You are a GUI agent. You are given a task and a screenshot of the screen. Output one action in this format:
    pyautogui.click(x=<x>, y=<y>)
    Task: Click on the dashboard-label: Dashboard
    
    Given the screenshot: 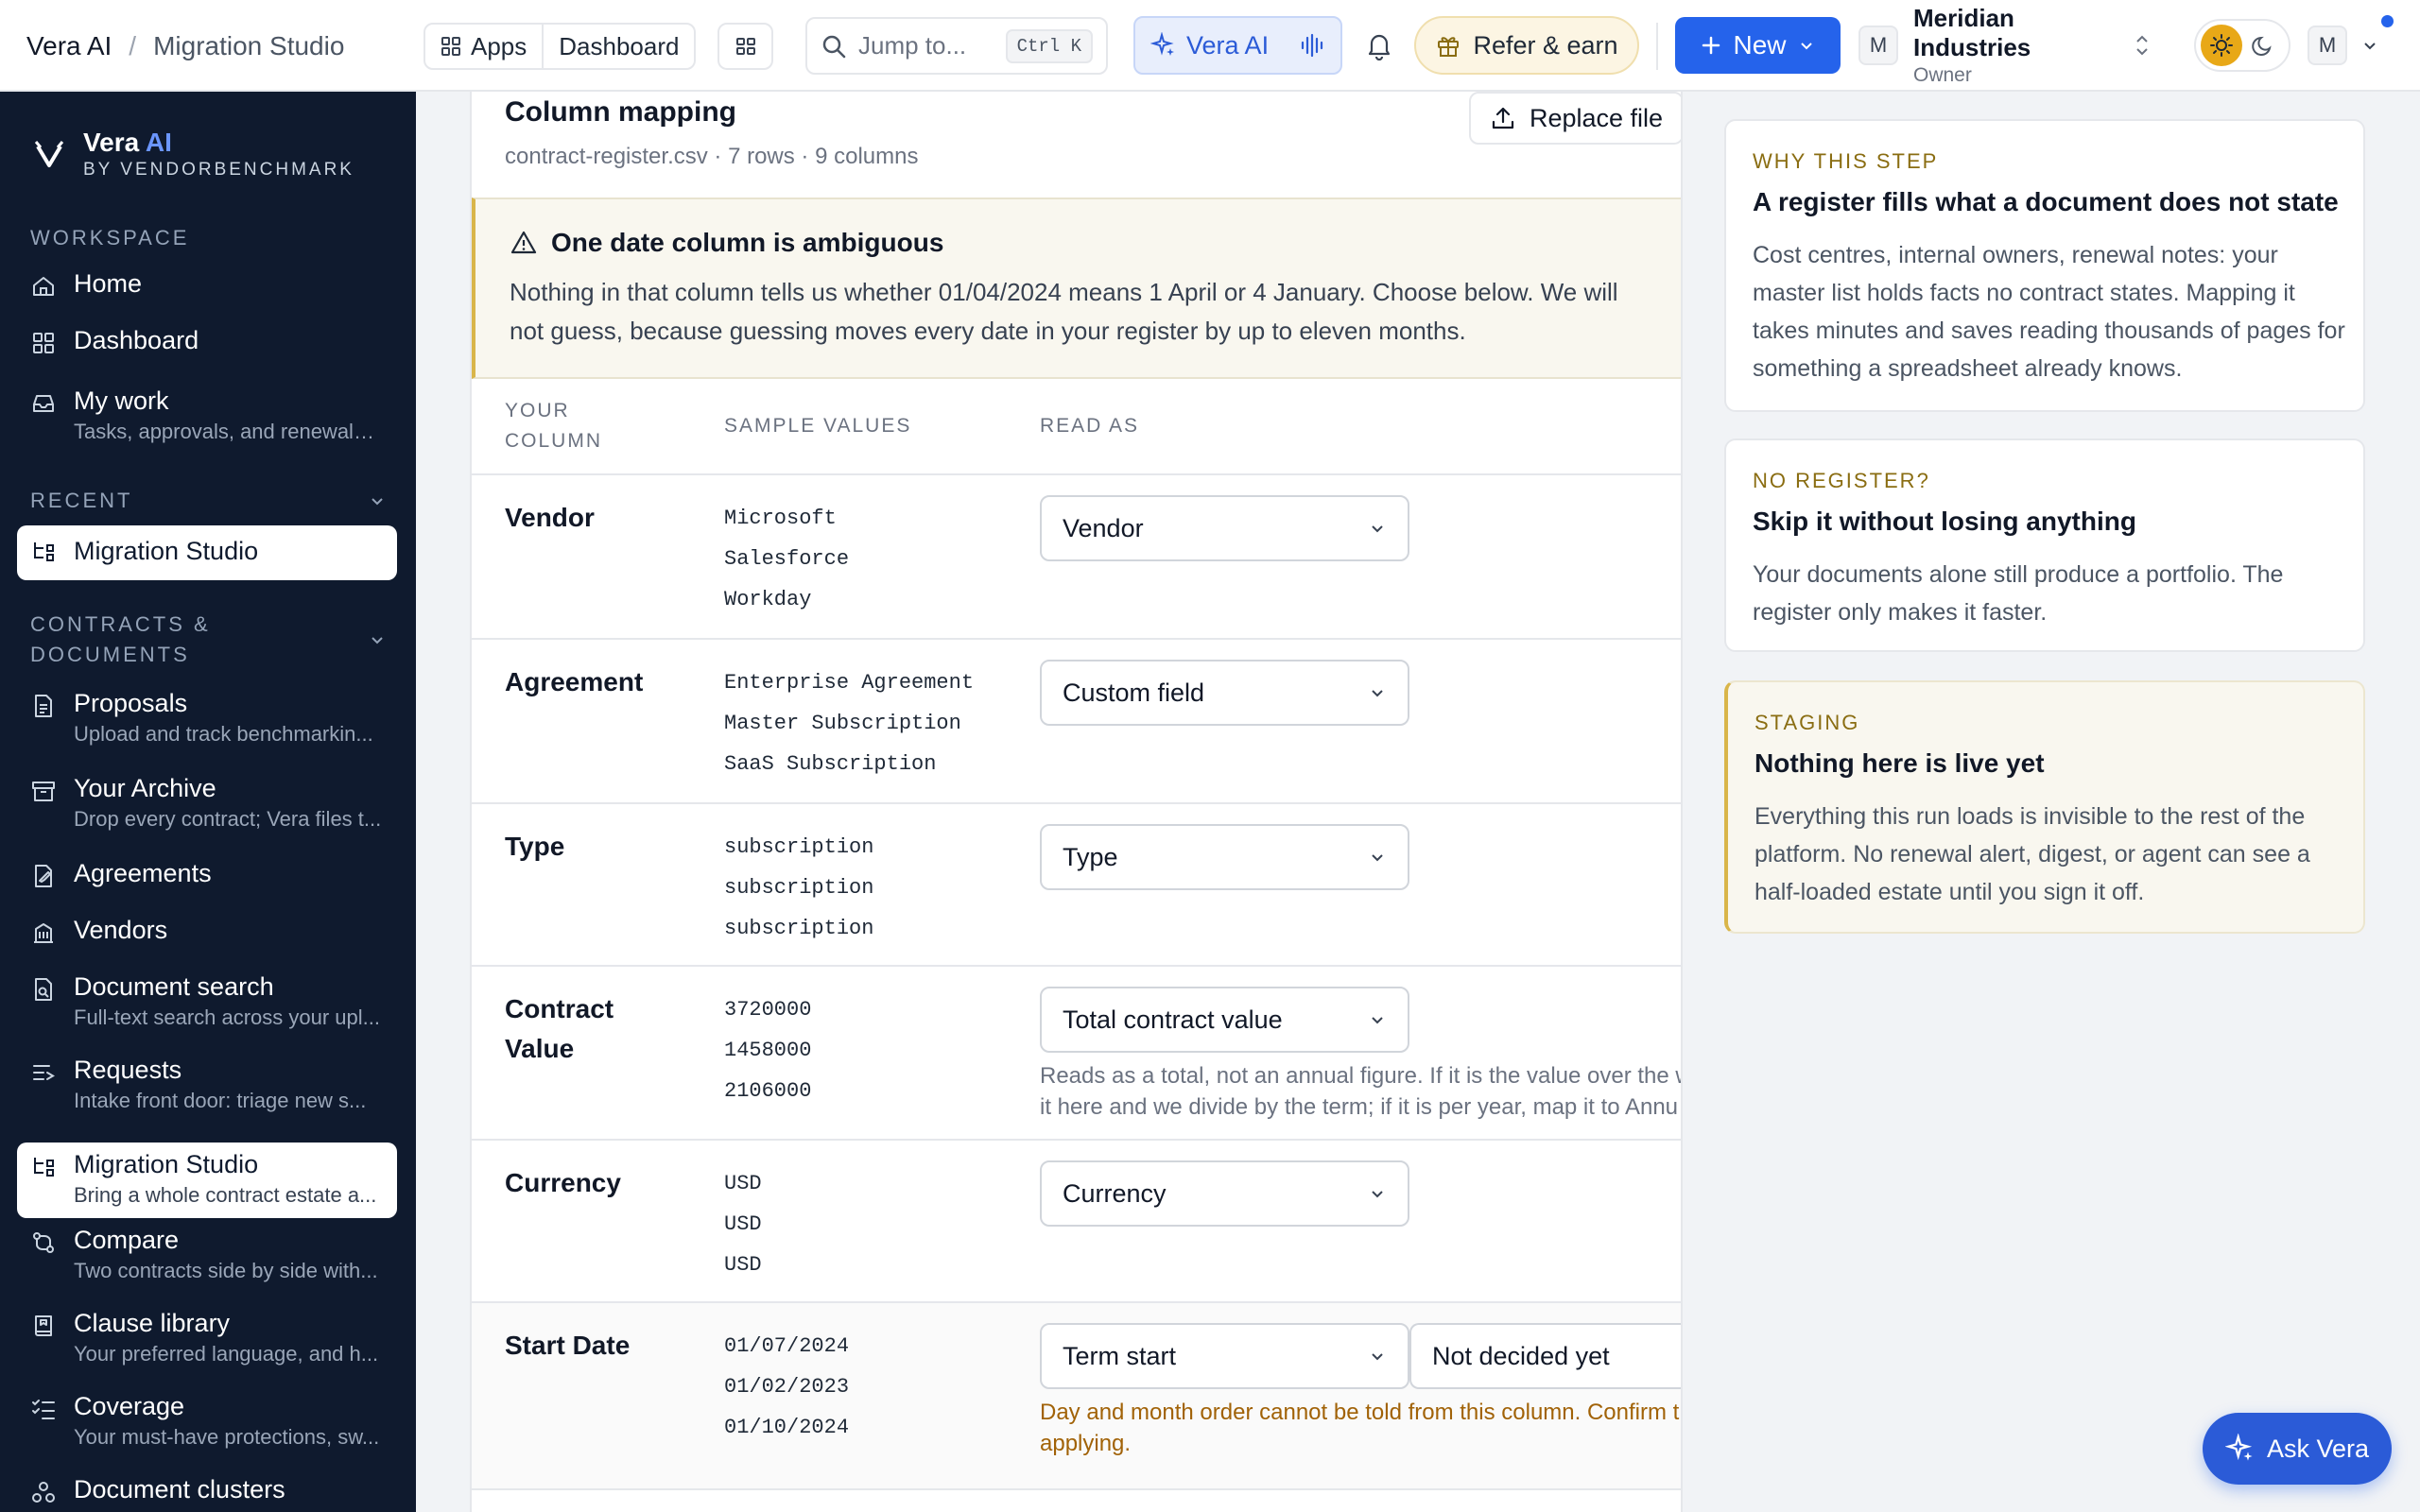 What is the action you would take?
    pyautogui.click(x=619, y=45)
    